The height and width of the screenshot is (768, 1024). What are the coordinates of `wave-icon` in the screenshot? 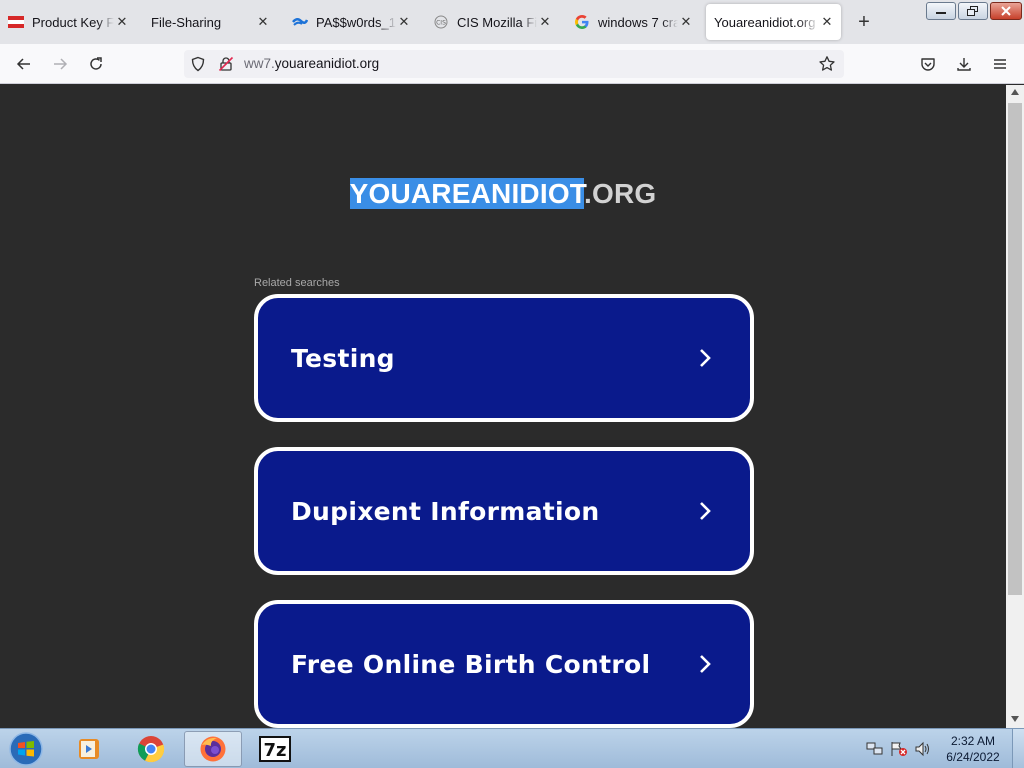 It's located at (300, 22).